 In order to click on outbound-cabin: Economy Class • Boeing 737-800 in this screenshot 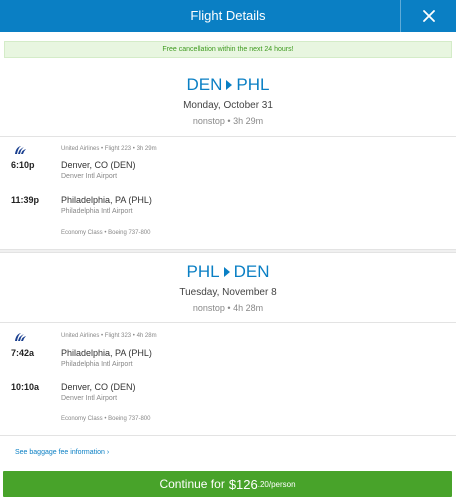, I will do `click(106, 233)`.